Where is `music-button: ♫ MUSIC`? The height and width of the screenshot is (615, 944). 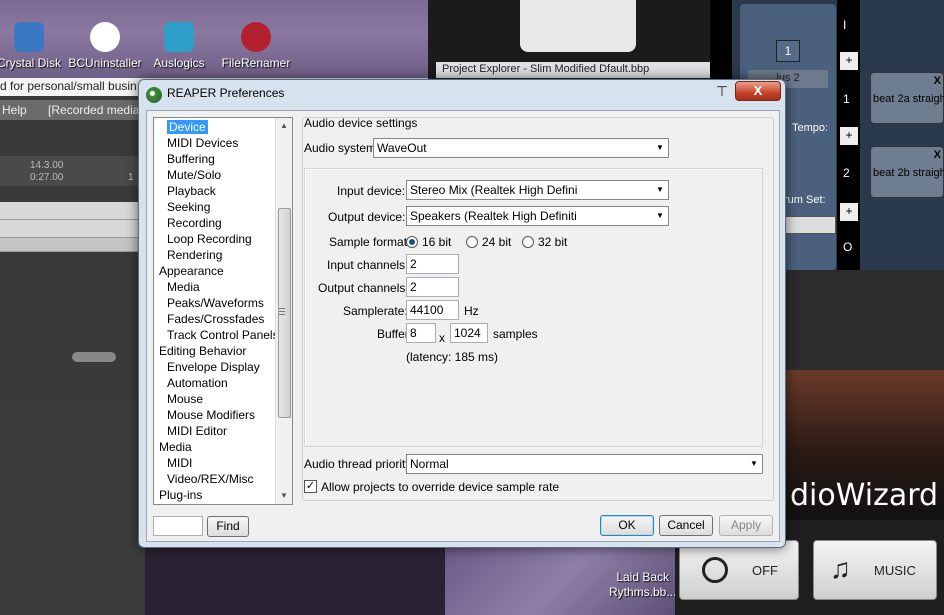
music-button: ♫ MUSIC is located at coordinates (875, 570).